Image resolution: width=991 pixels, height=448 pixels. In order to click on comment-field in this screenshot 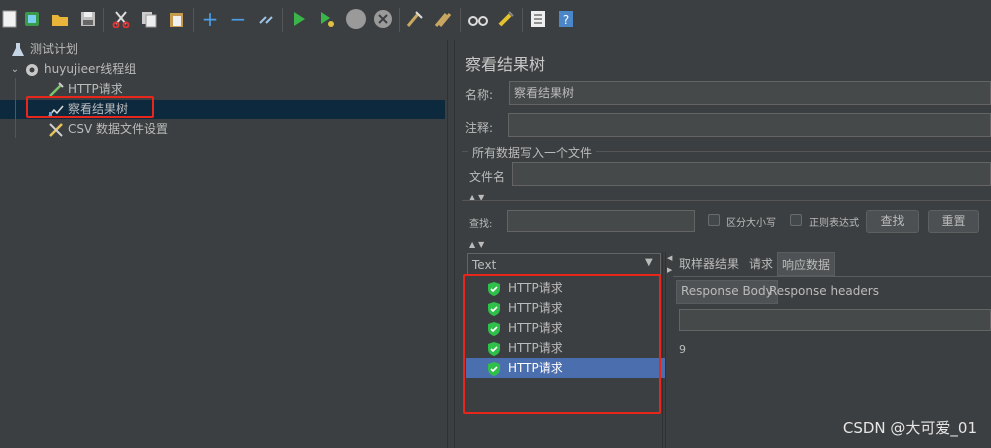, I will do `click(749, 125)`.